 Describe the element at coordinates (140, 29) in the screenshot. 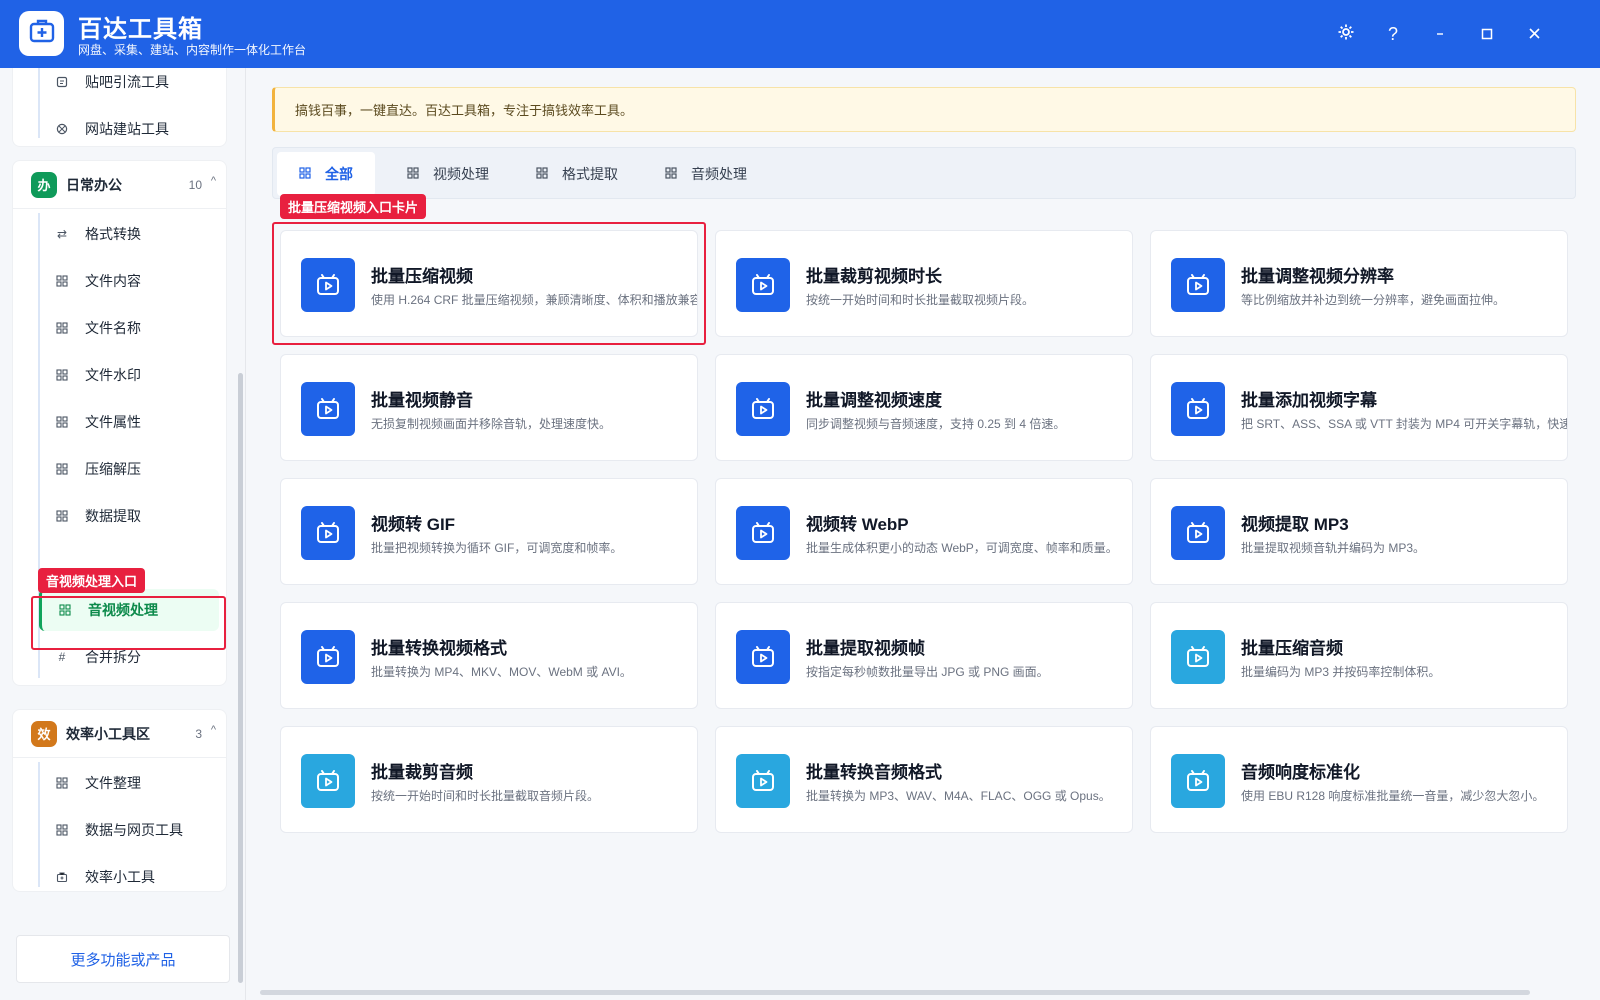

I see `app-title: 百达工具箱` at that location.